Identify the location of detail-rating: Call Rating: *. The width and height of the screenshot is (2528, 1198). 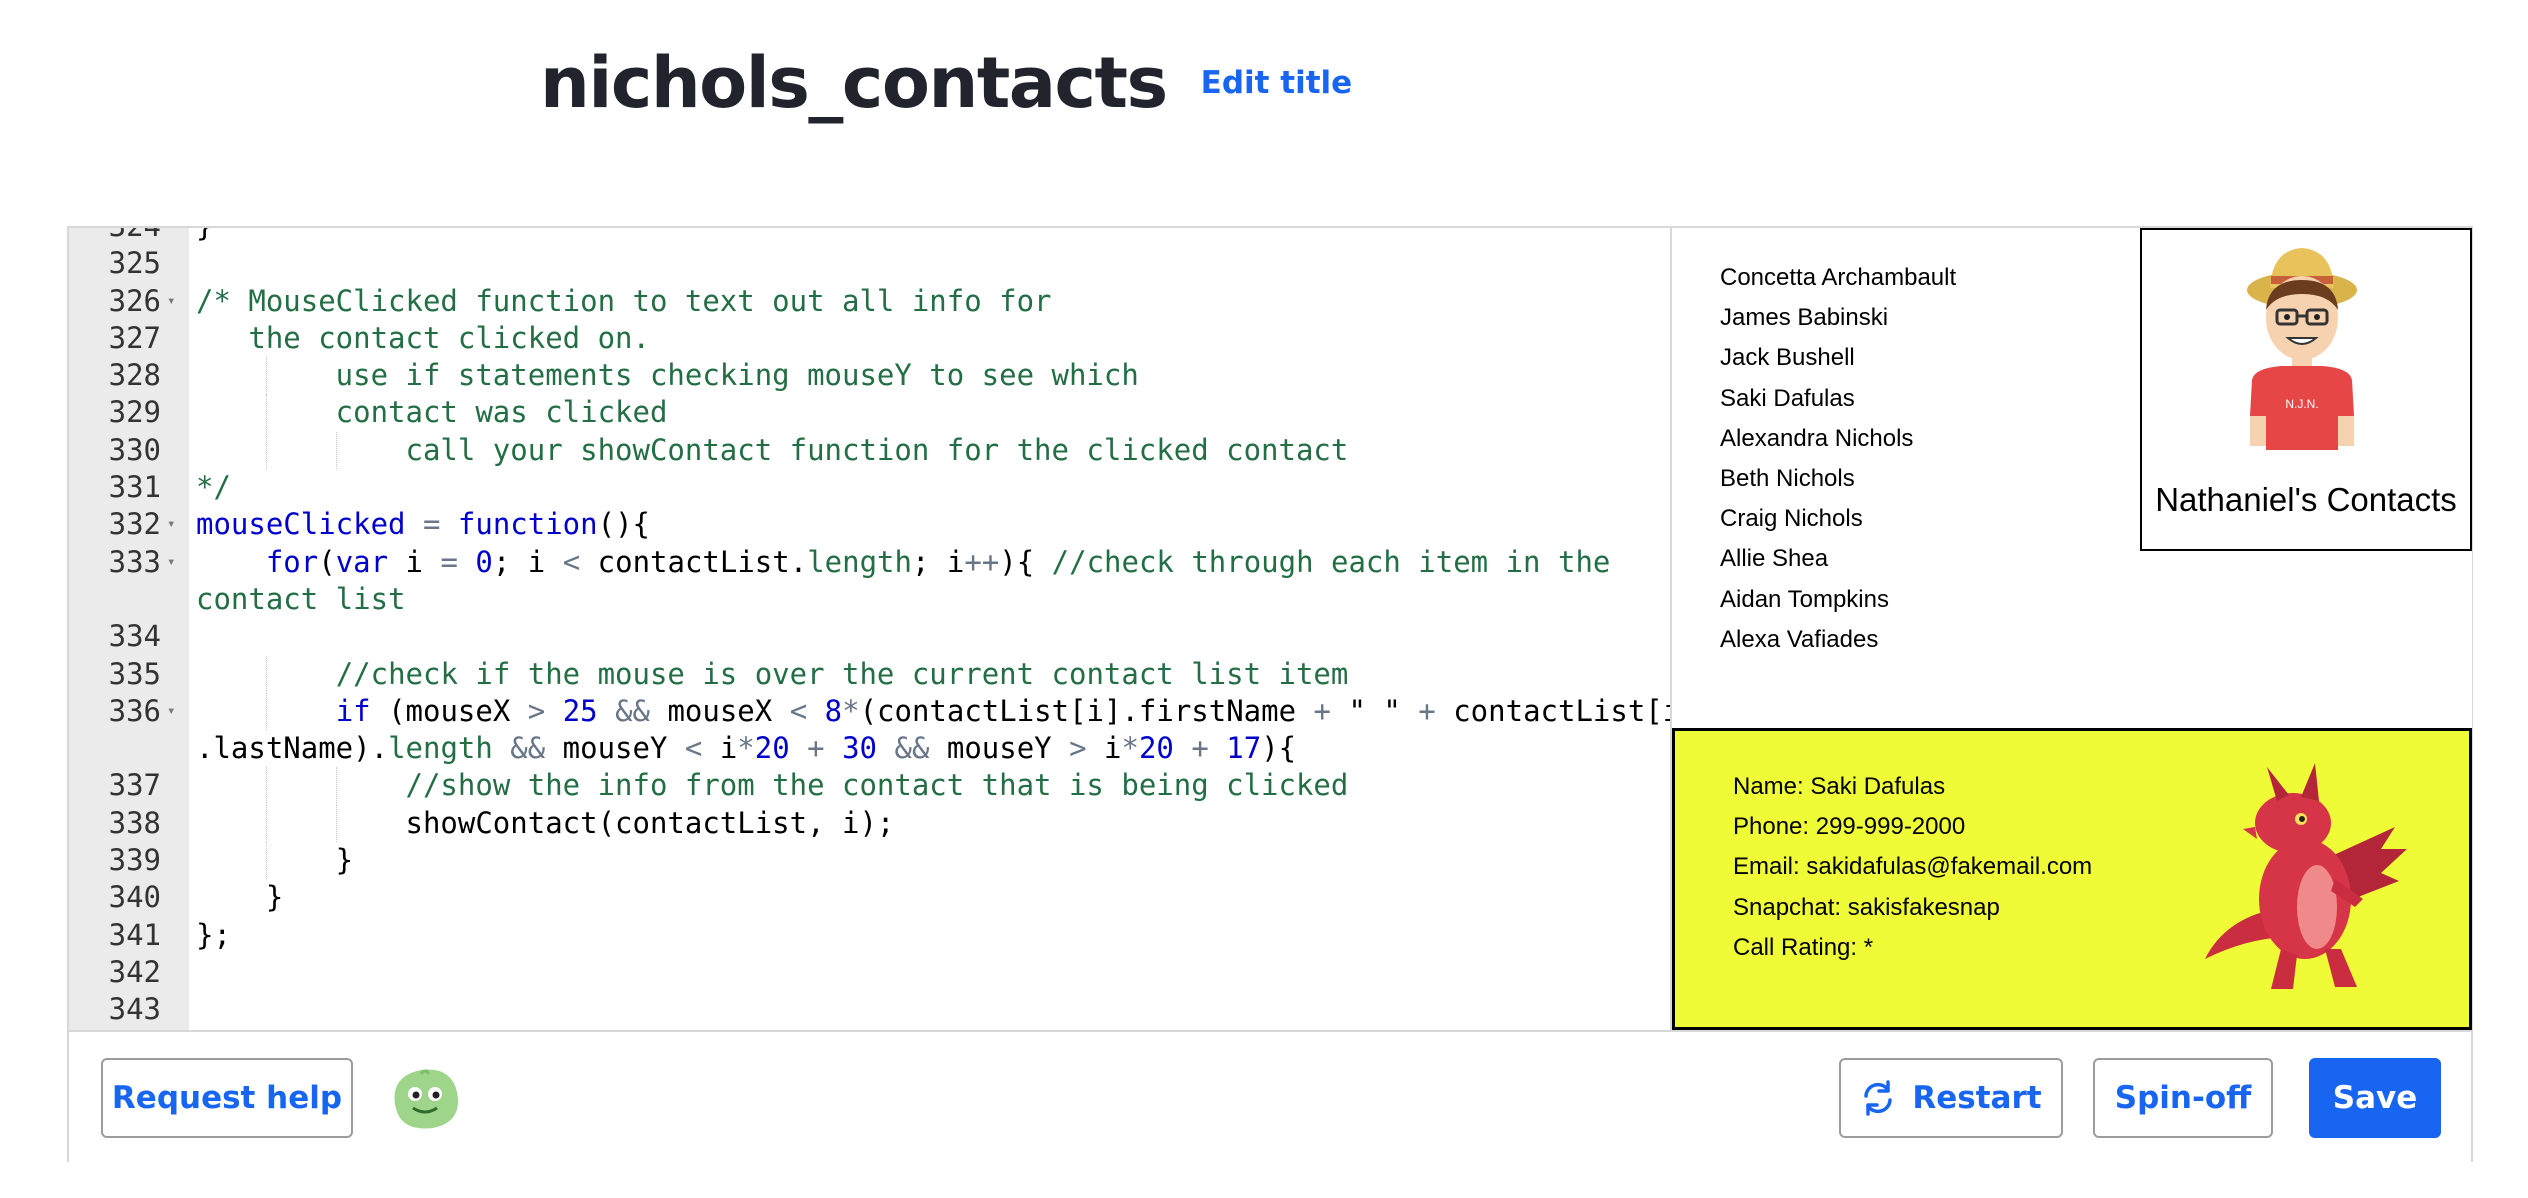
(1803, 947).